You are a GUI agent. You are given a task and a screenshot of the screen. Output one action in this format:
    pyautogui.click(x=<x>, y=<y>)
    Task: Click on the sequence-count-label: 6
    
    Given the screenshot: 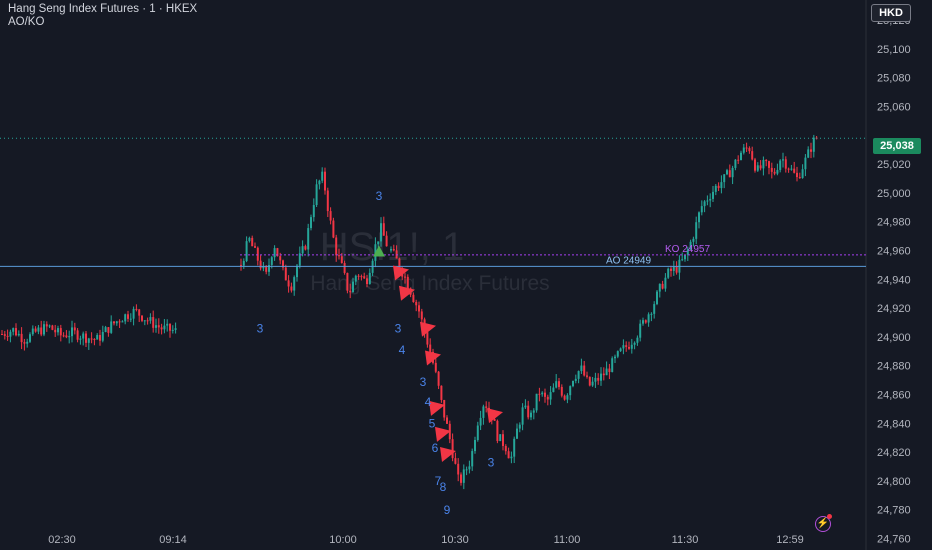 What is the action you would take?
    pyautogui.click(x=435, y=448)
    